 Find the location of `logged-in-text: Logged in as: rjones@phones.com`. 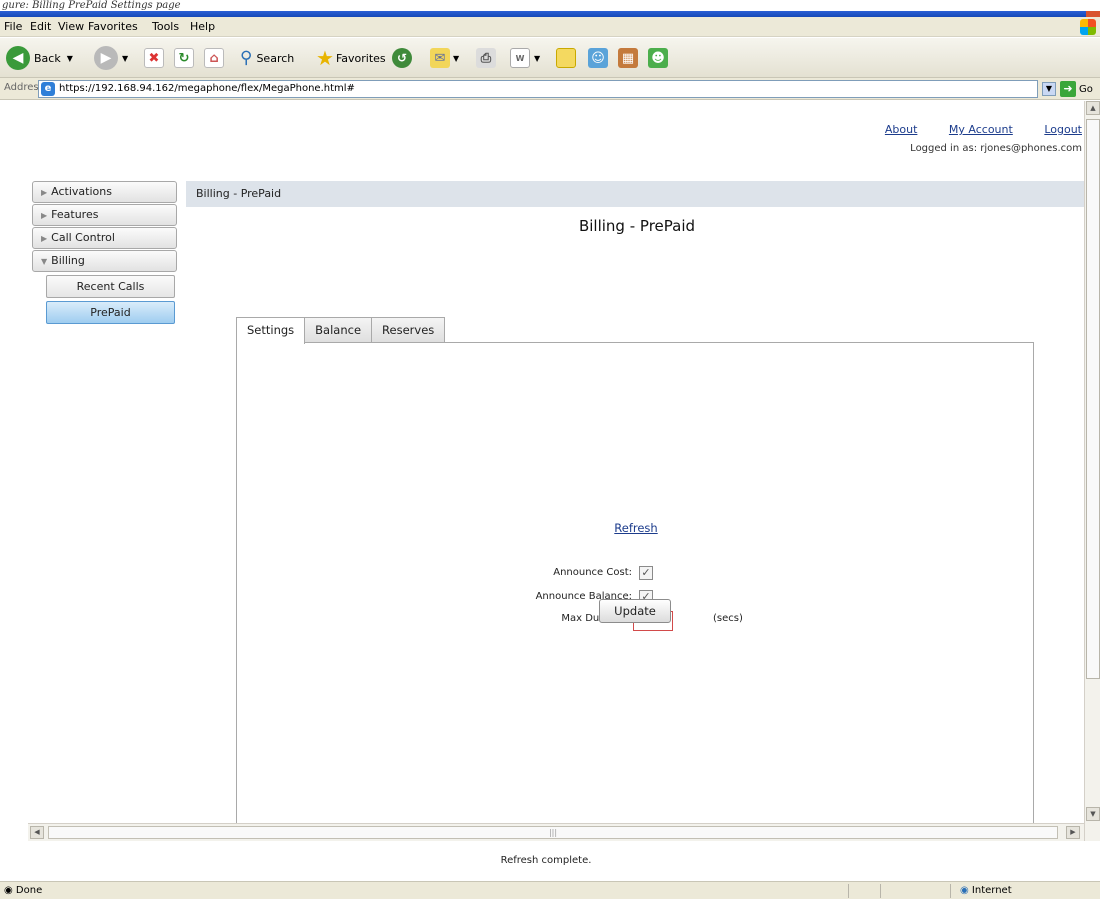

logged-in-text: Logged in as: rjones@phones.com is located at coordinates (996, 148).